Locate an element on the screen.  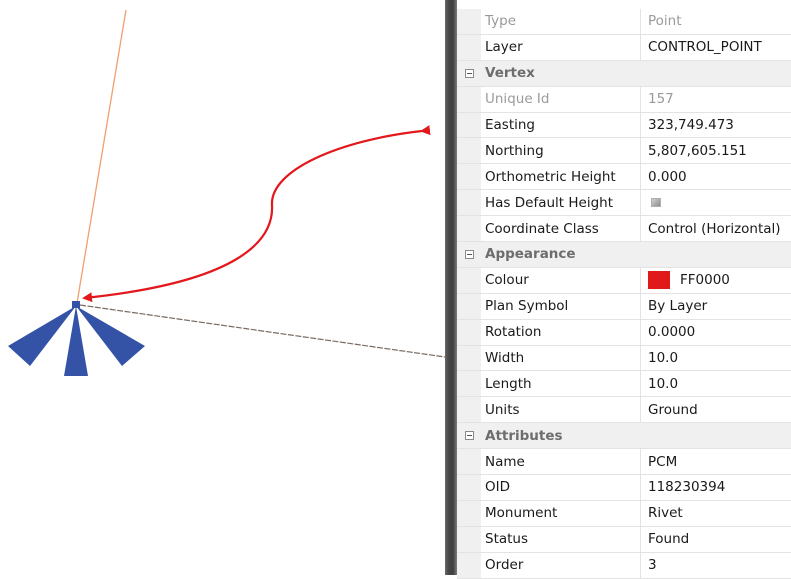
annotation-arrow is located at coordinates (256, 214).